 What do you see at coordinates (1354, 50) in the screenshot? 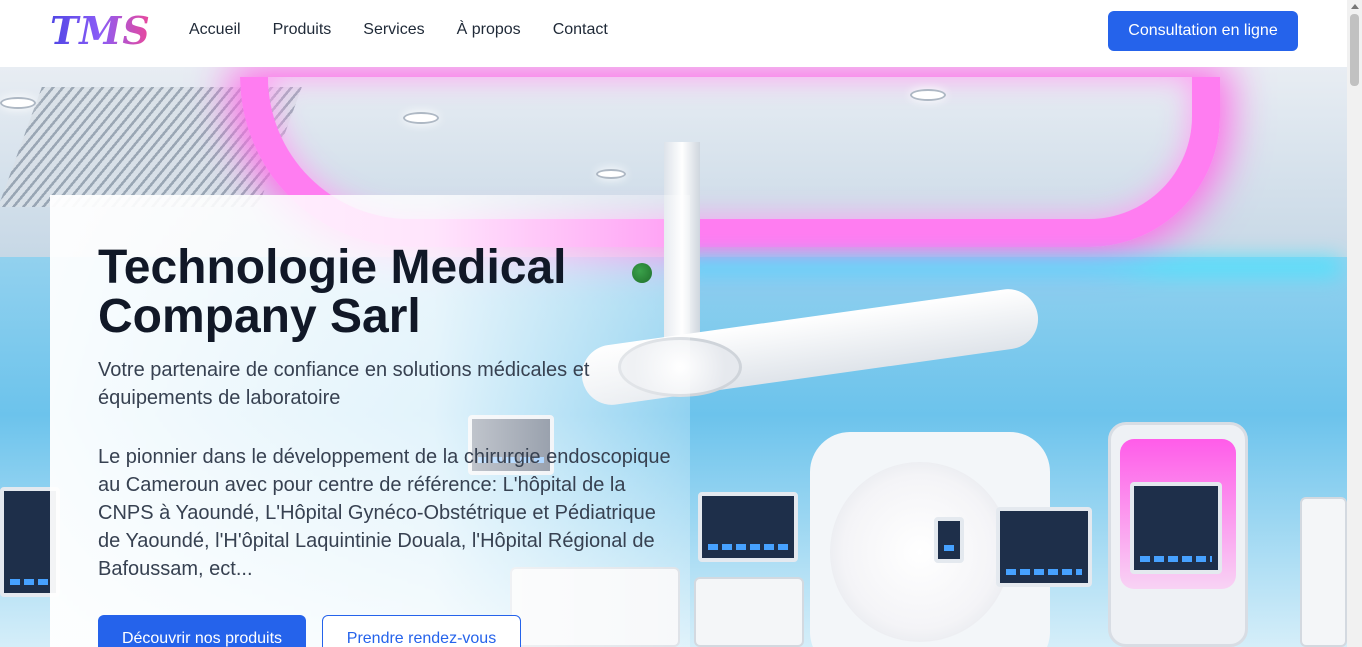
I see `scroll-thumb` at bounding box center [1354, 50].